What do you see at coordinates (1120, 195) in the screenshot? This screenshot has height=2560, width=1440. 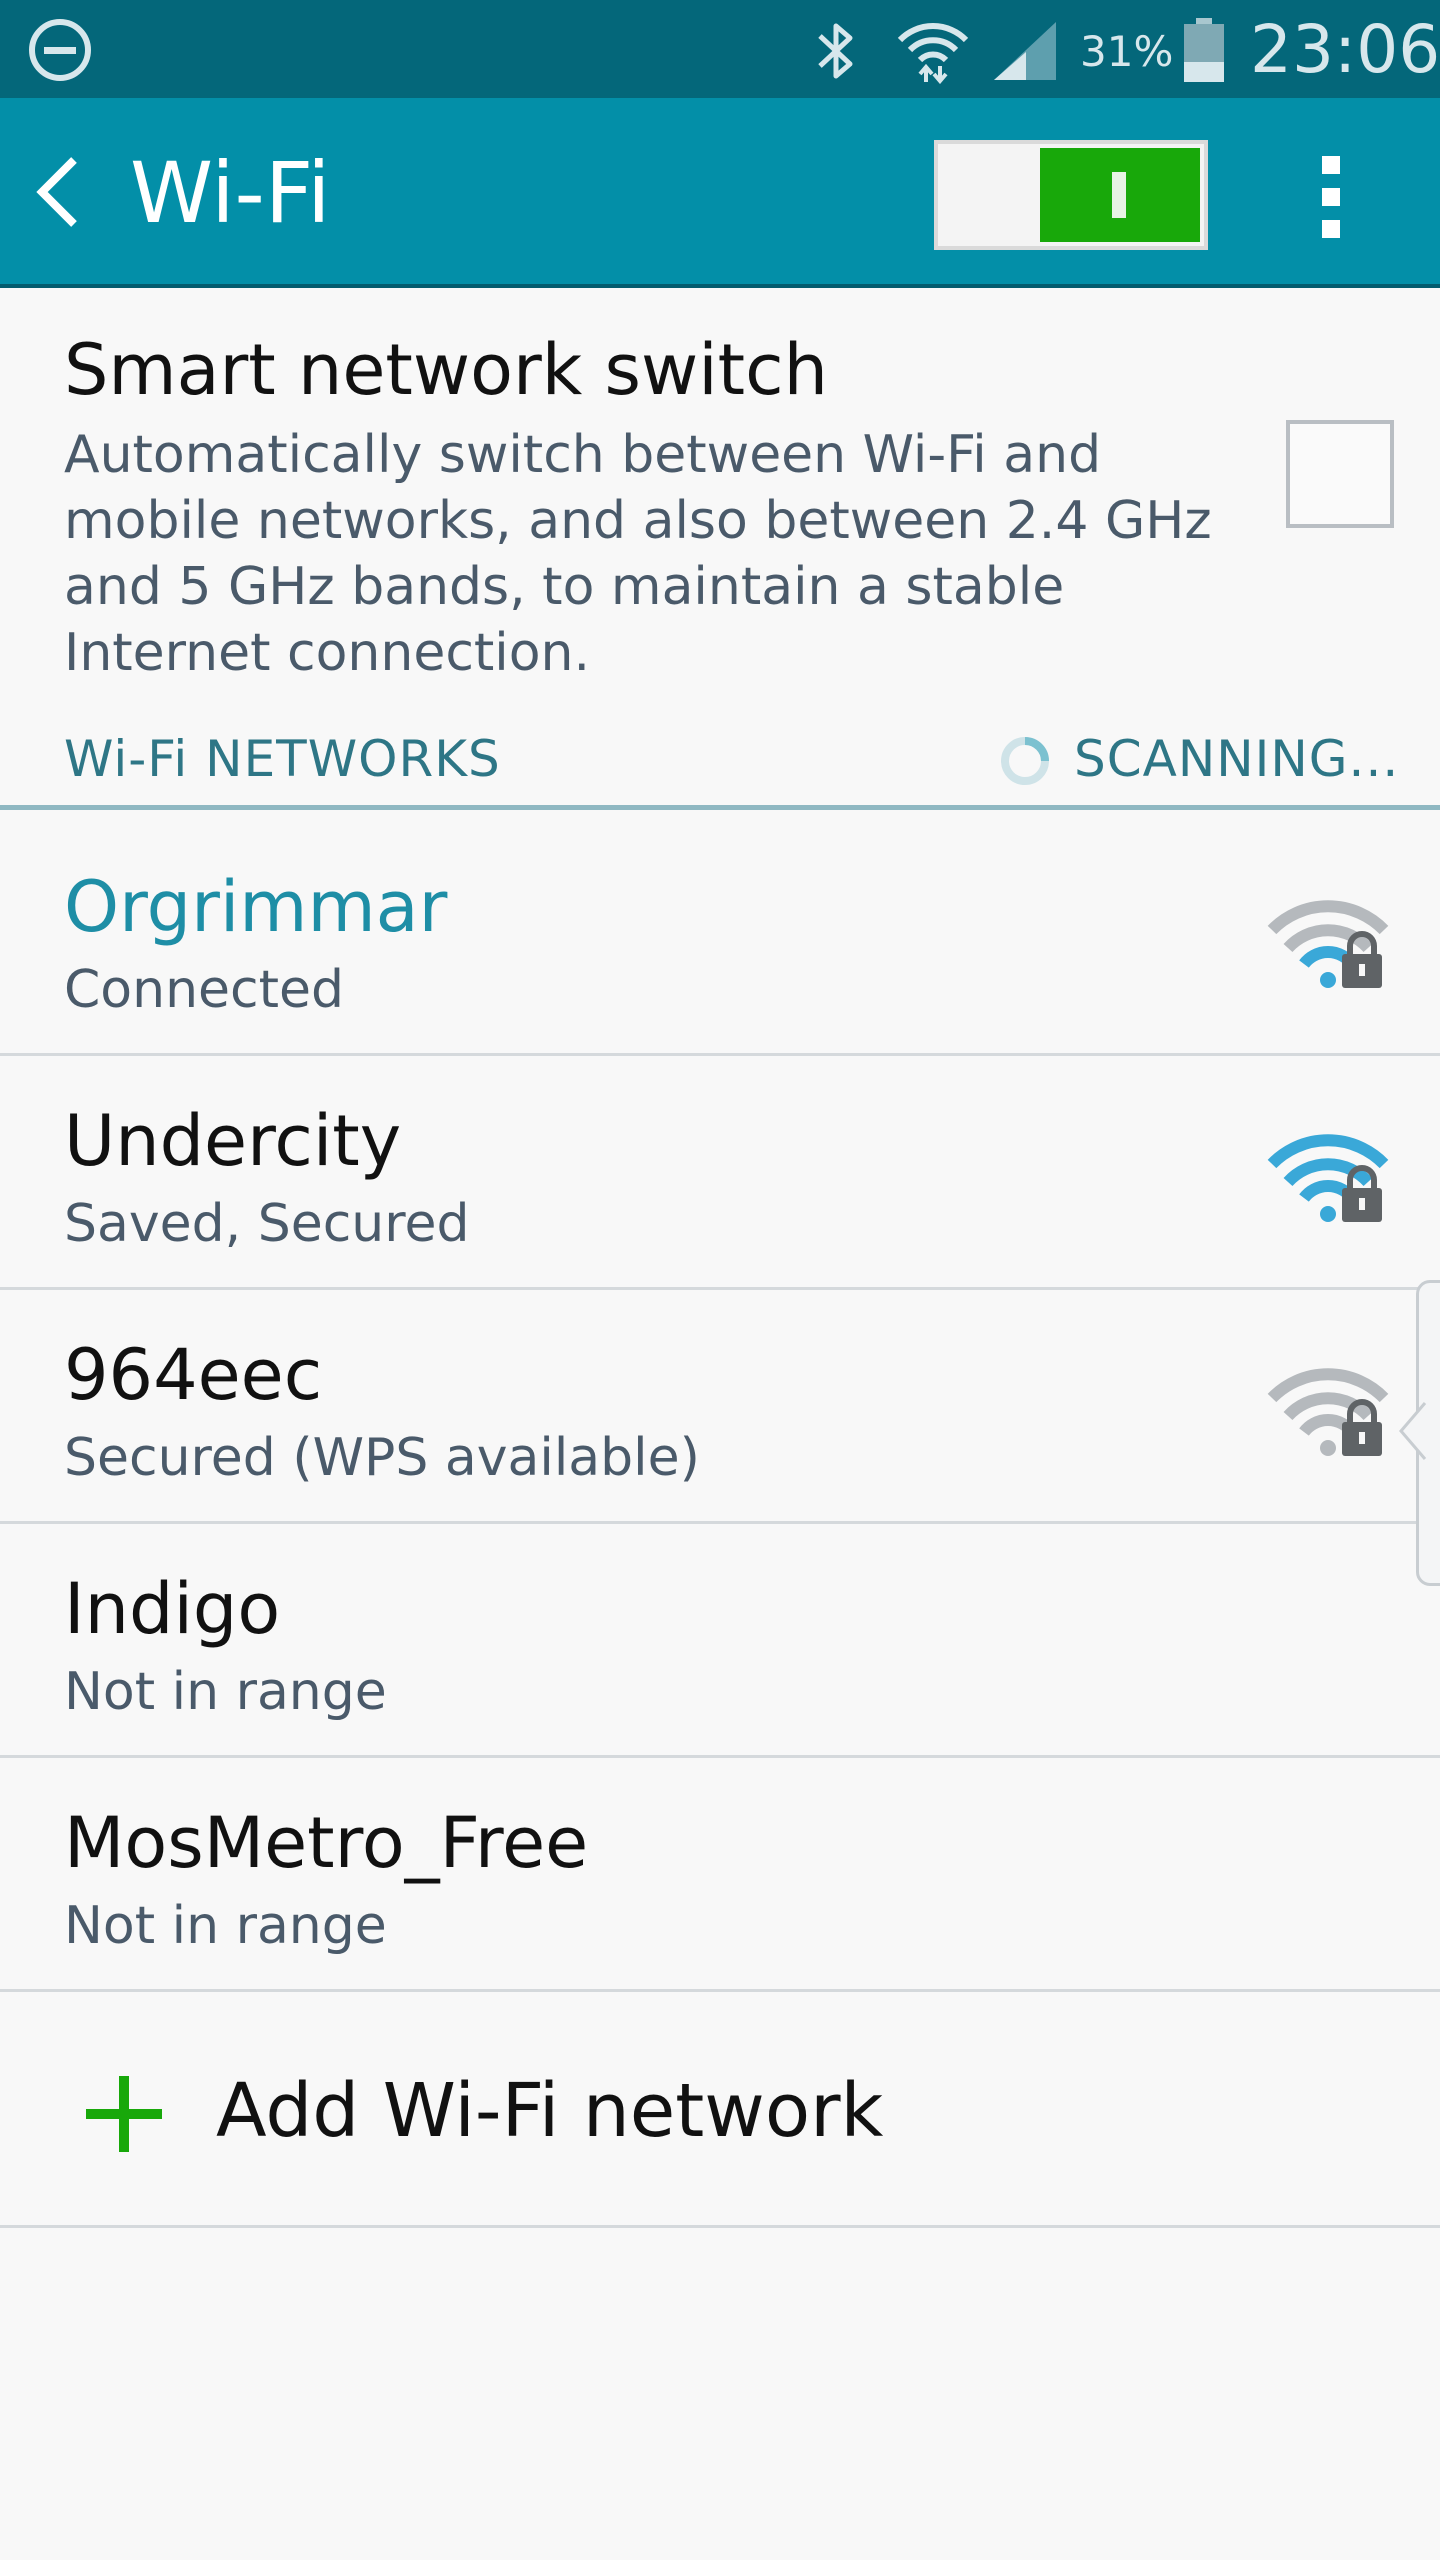 I see `toggle-knob` at bounding box center [1120, 195].